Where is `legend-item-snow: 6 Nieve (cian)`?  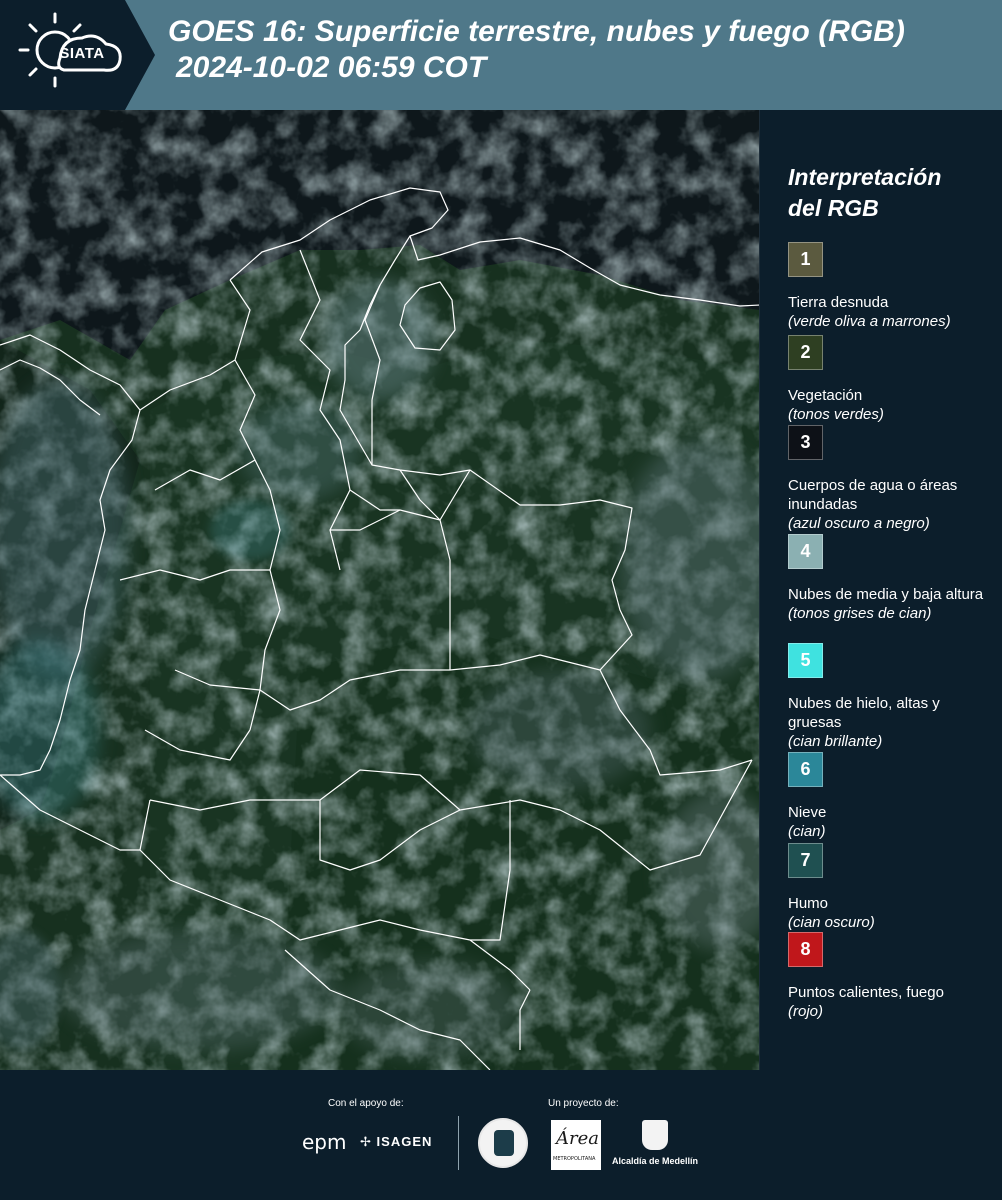
legend-item-snow: 6 Nieve (cian) is located at coordinates (890, 796).